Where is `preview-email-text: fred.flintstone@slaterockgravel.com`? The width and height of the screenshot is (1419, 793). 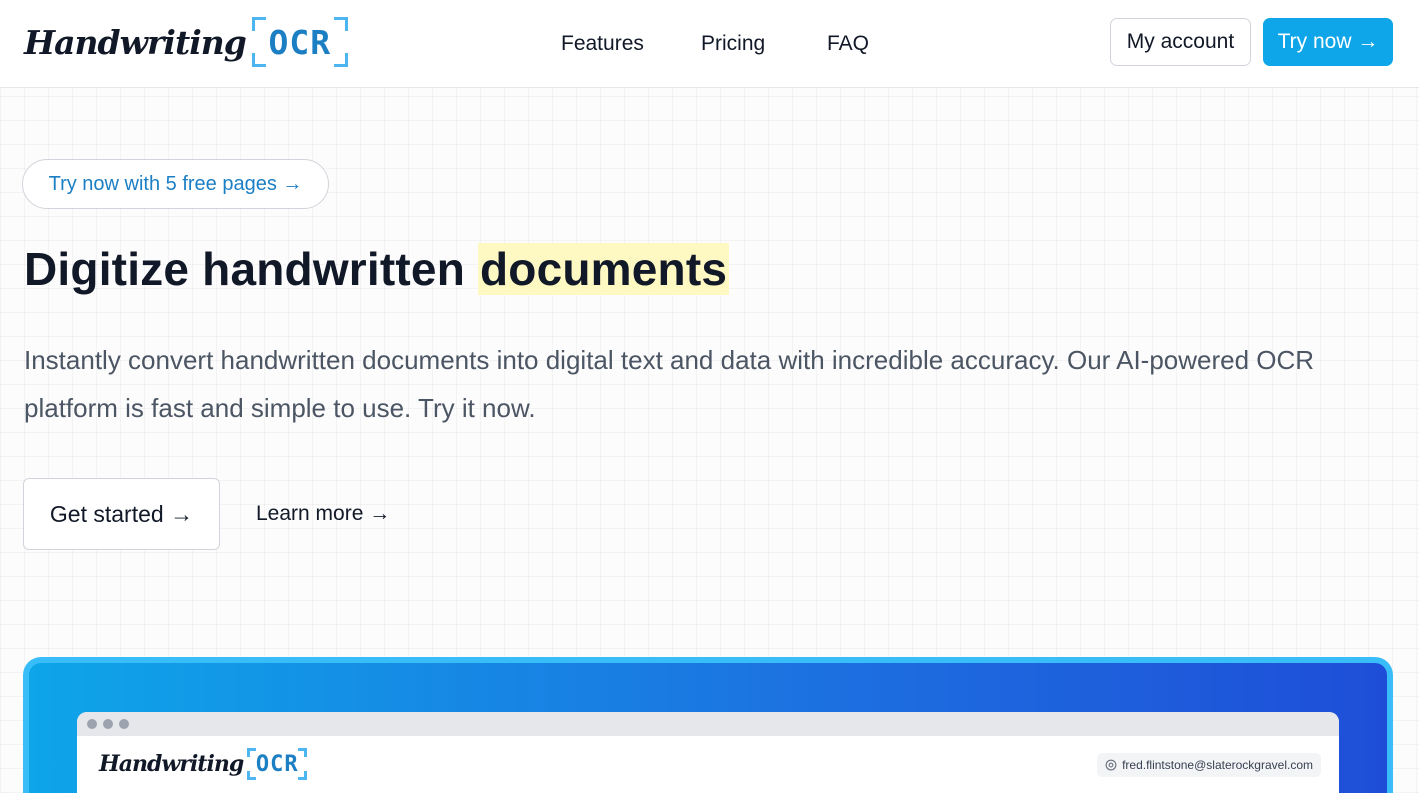
preview-email-text: fred.flintstone@slaterockgravel.com is located at coordinates (1217, 765).